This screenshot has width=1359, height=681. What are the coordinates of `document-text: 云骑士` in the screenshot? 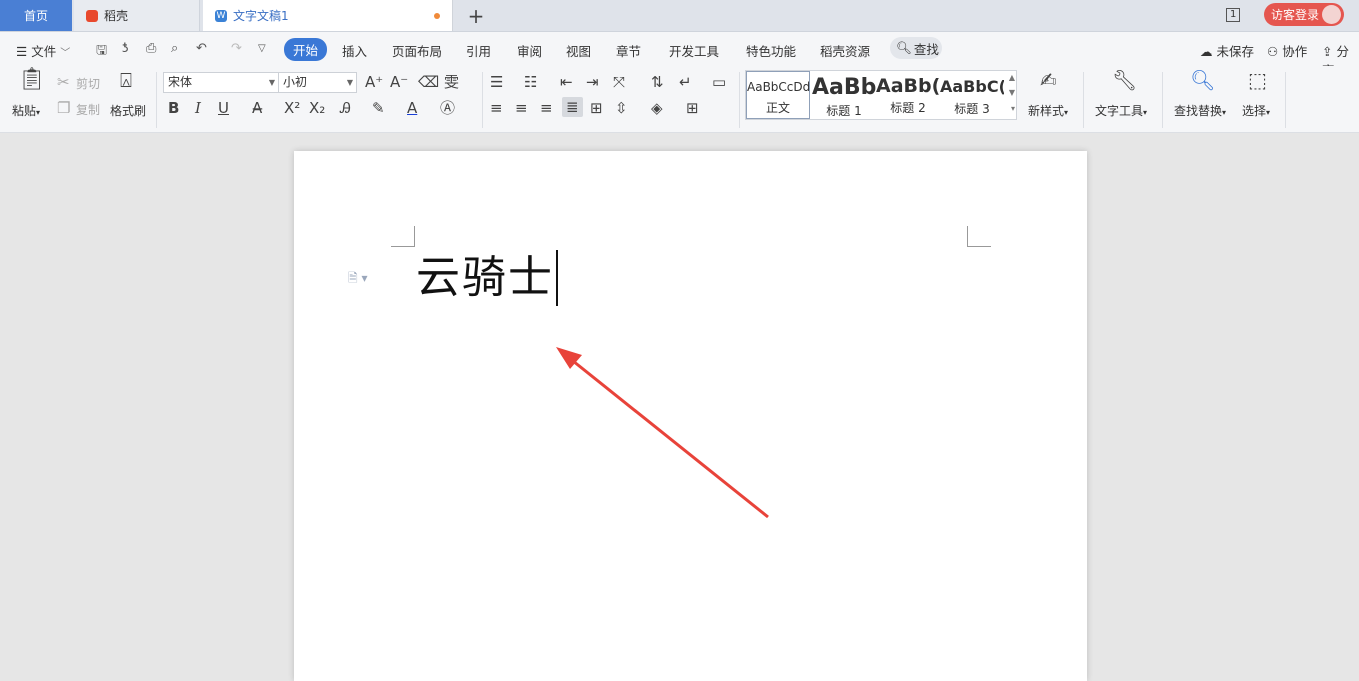 It's located at (487, 278).